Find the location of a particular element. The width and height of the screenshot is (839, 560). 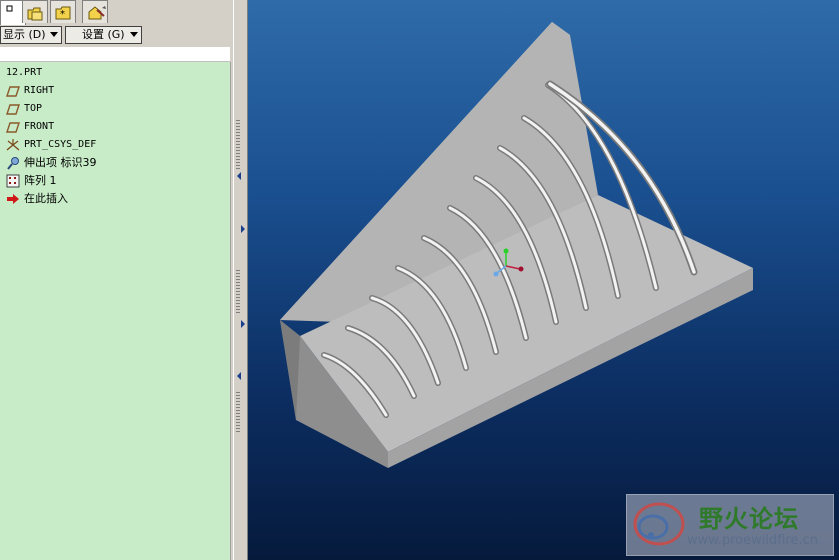

navigator-tab-bar: * is located at coordinates (116, 12).